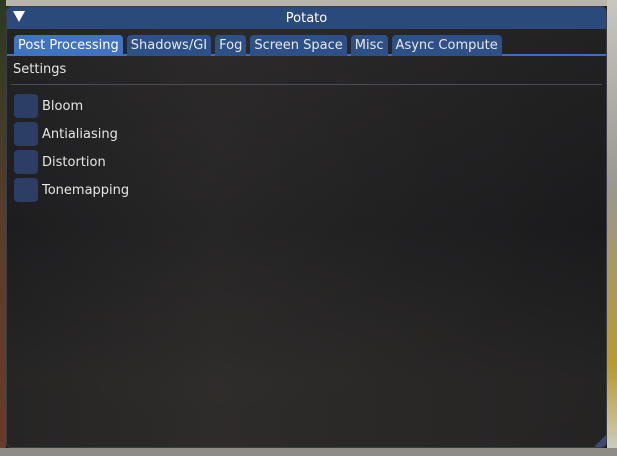 The image size is (617, 456). I want to click on tab-fog: Fog, so click(231, 45).